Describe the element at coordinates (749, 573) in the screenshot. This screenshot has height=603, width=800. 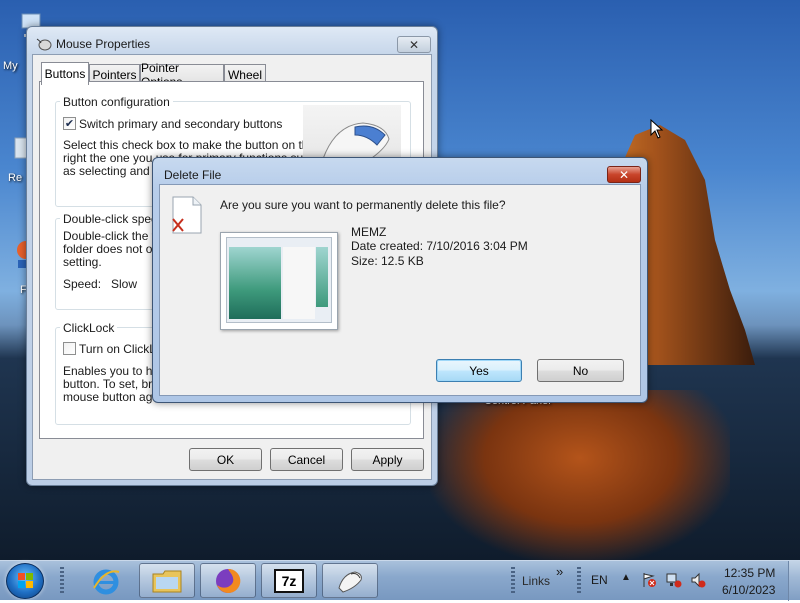
I see `clock-time: 12:35 PM` at that location.